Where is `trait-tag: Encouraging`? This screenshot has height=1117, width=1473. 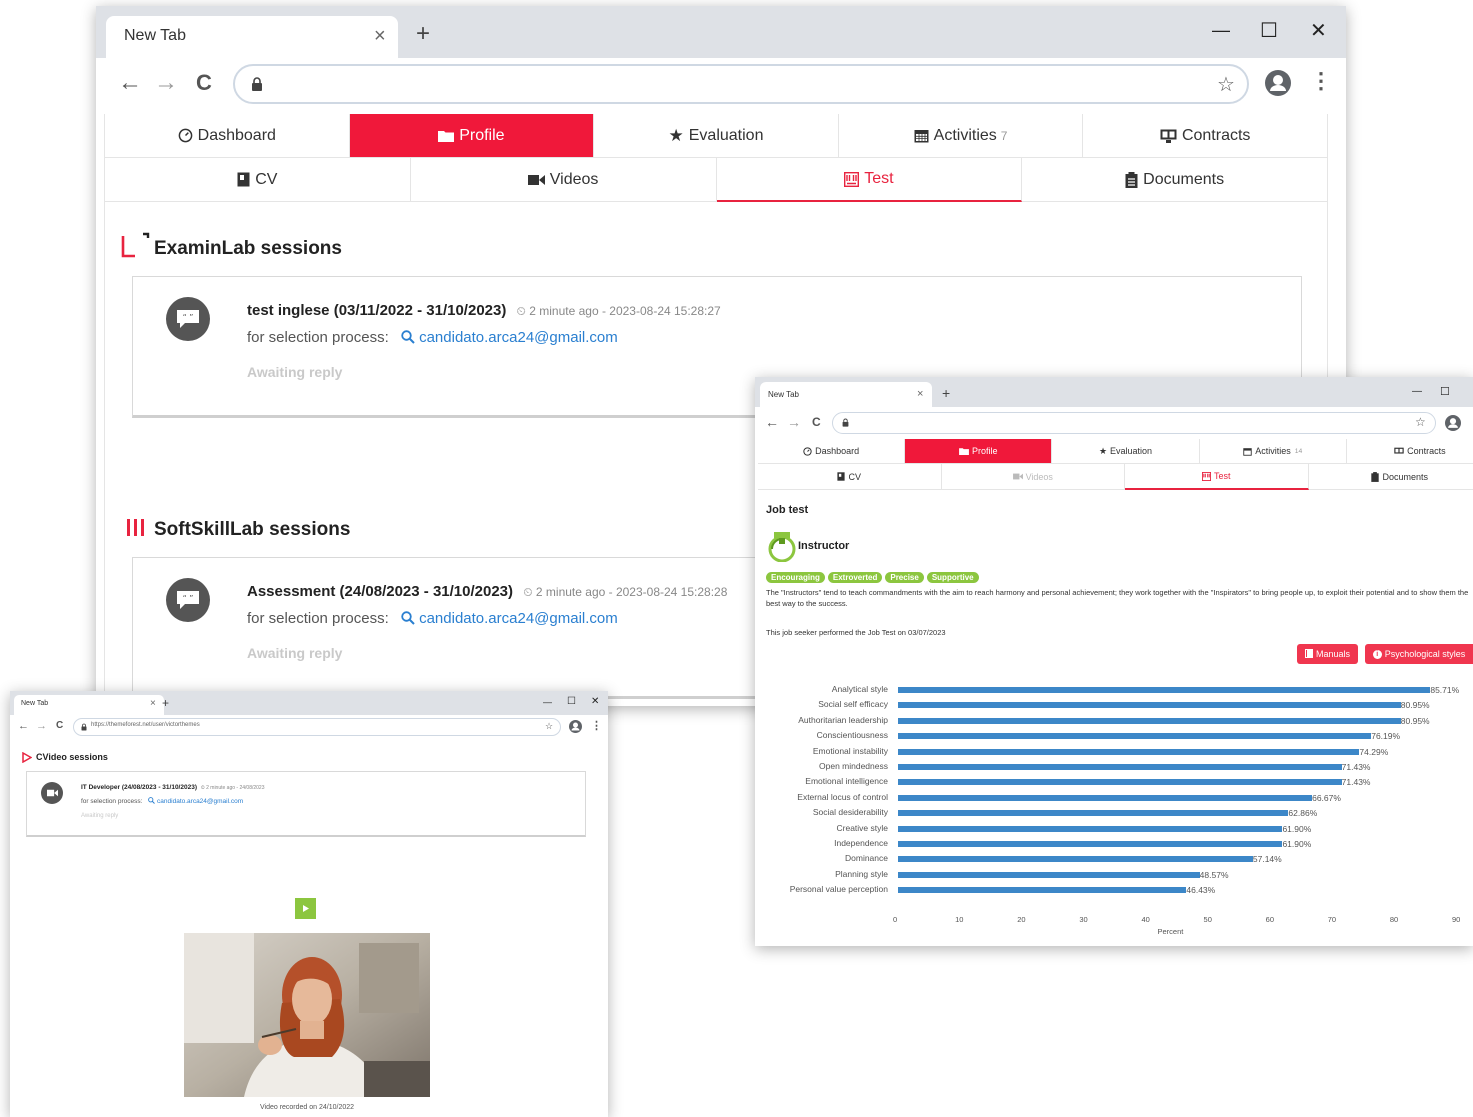
trait-tag: Encouraging is located at coordinates (795, 577).